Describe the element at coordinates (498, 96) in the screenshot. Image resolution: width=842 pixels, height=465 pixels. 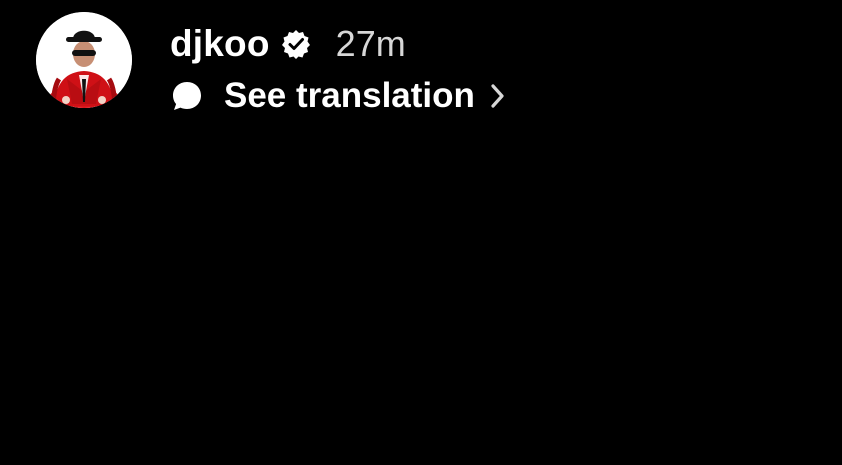
I see `chevron-right-icon` at that location.